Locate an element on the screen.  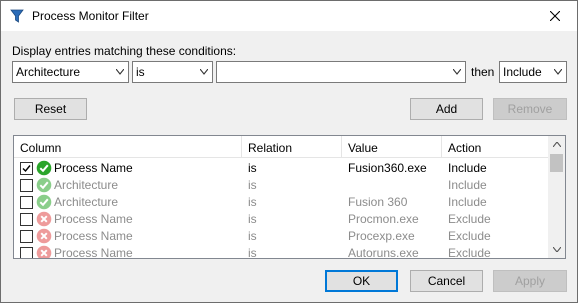
list-vertical-scrollbar is located at coordinates (556, 197).